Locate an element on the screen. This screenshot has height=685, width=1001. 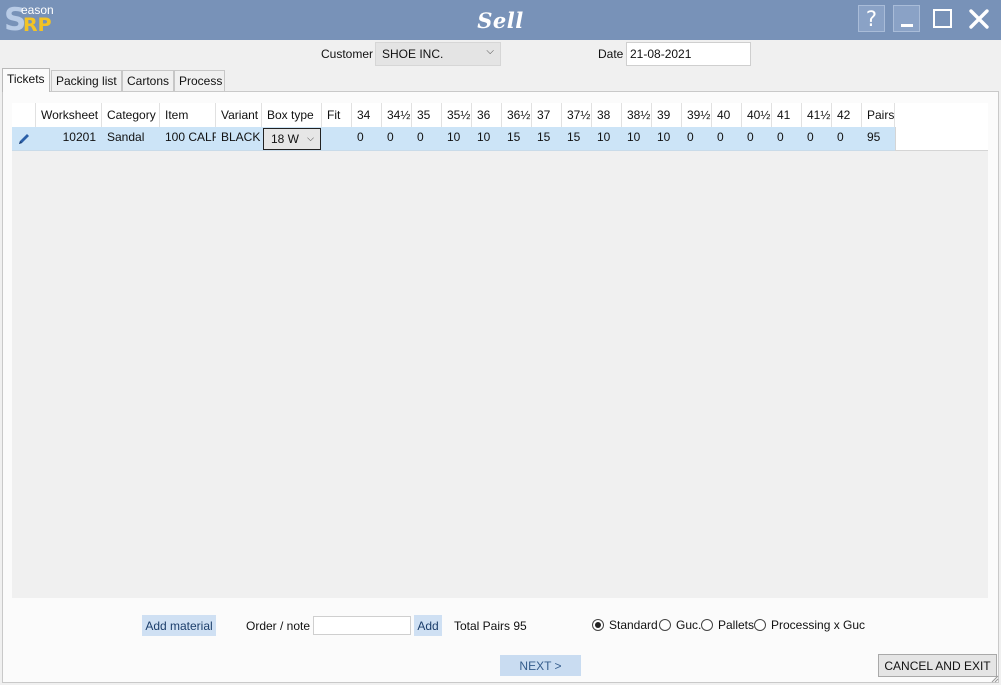
column-header-category: Category is located at coordinates (131, 115).